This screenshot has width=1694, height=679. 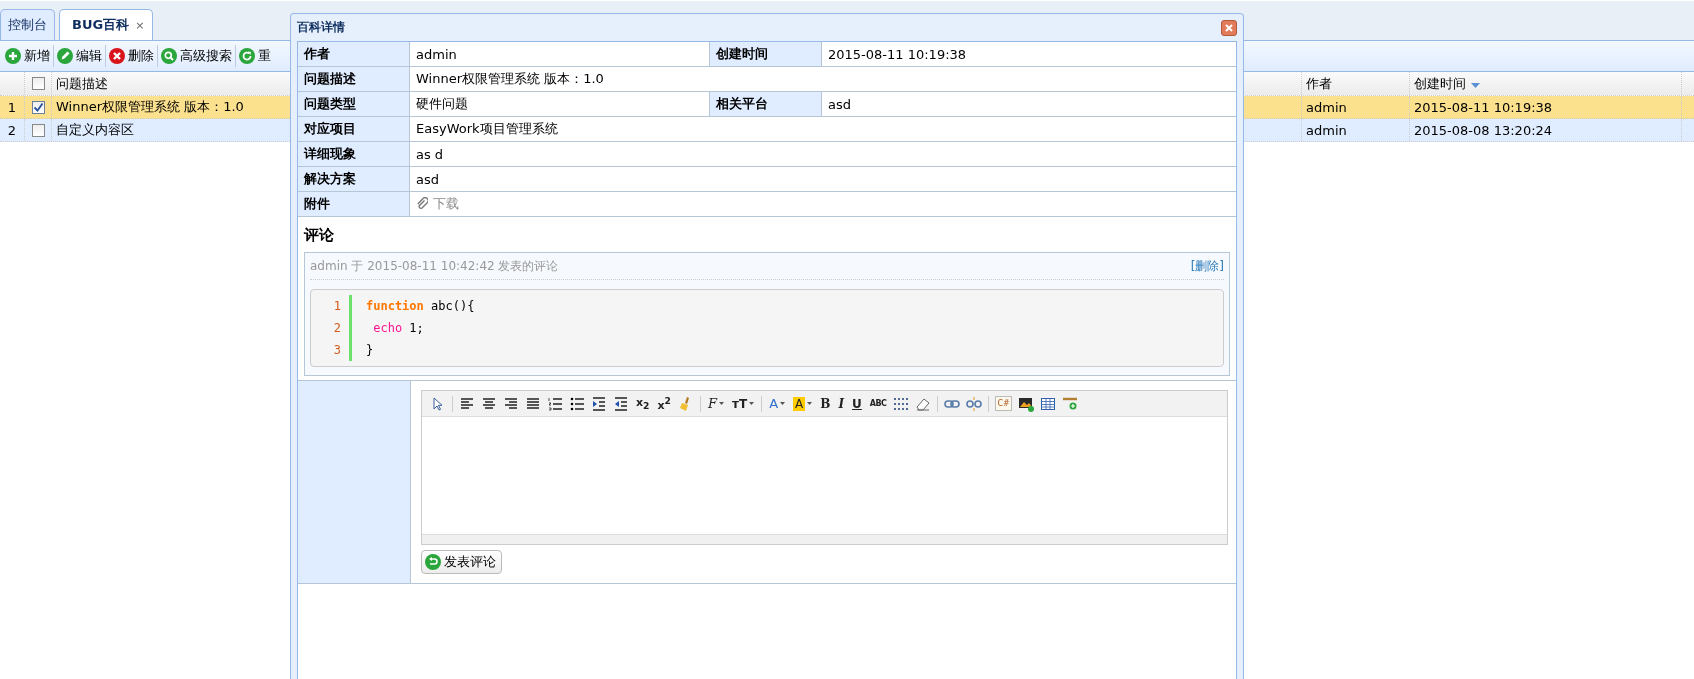 What do you see at coordinates (1546, 107) in the screenshot?
I see `table-cell: 2015-08-11 10:19:38` at bounding box center [1546, 107].